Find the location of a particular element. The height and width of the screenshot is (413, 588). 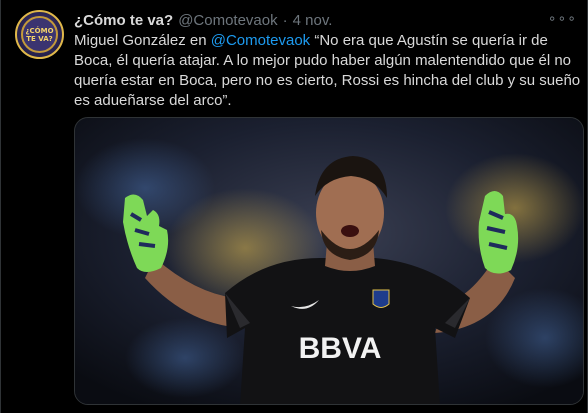

more-options-glyph: ∘∘∘ is located at coordinates (562, 18).